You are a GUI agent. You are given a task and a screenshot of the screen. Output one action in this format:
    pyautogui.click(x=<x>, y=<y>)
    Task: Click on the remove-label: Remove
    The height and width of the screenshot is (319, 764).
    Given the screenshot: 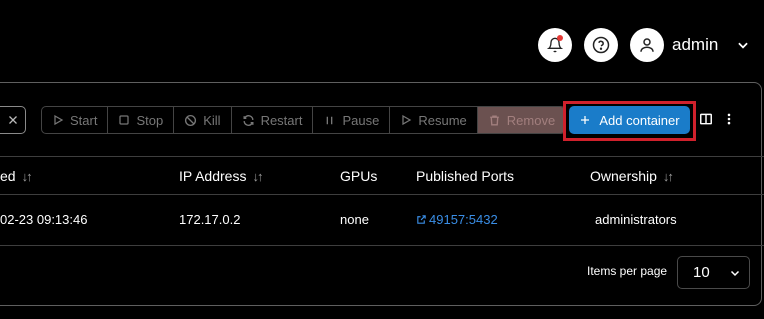 What is the action you would take?
    pyautogui.click(x=531, y=120)
    